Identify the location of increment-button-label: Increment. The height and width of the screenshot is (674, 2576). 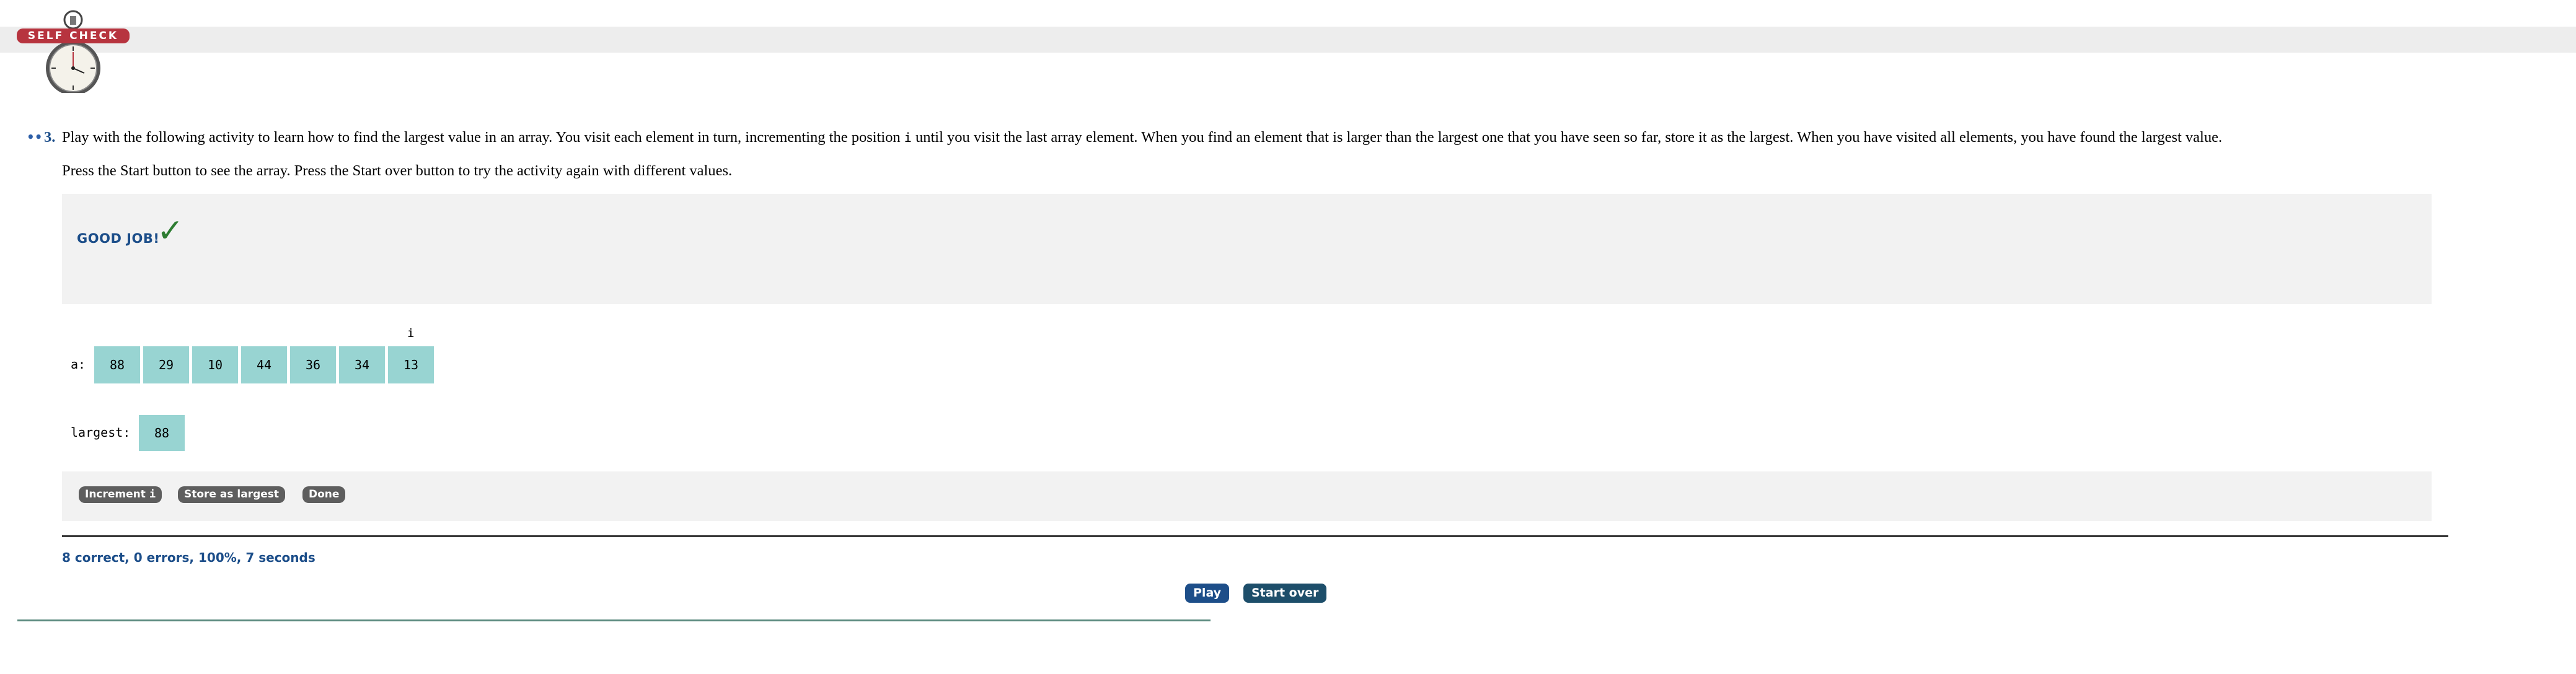
(115, 495).